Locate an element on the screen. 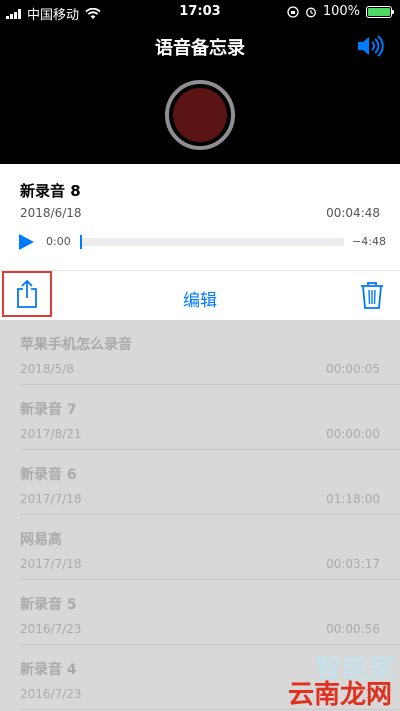  current-recording-date: 2018/6/18 is located at coordinates (51, 213).